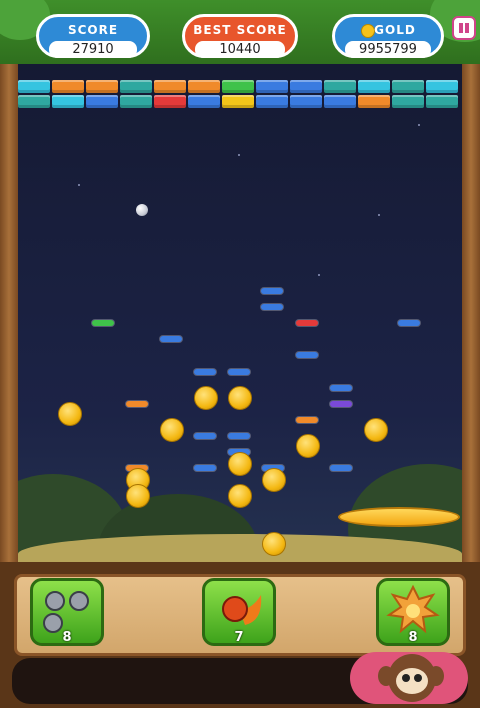  I want to click on gold-value: 9955799, so click(388, 49).